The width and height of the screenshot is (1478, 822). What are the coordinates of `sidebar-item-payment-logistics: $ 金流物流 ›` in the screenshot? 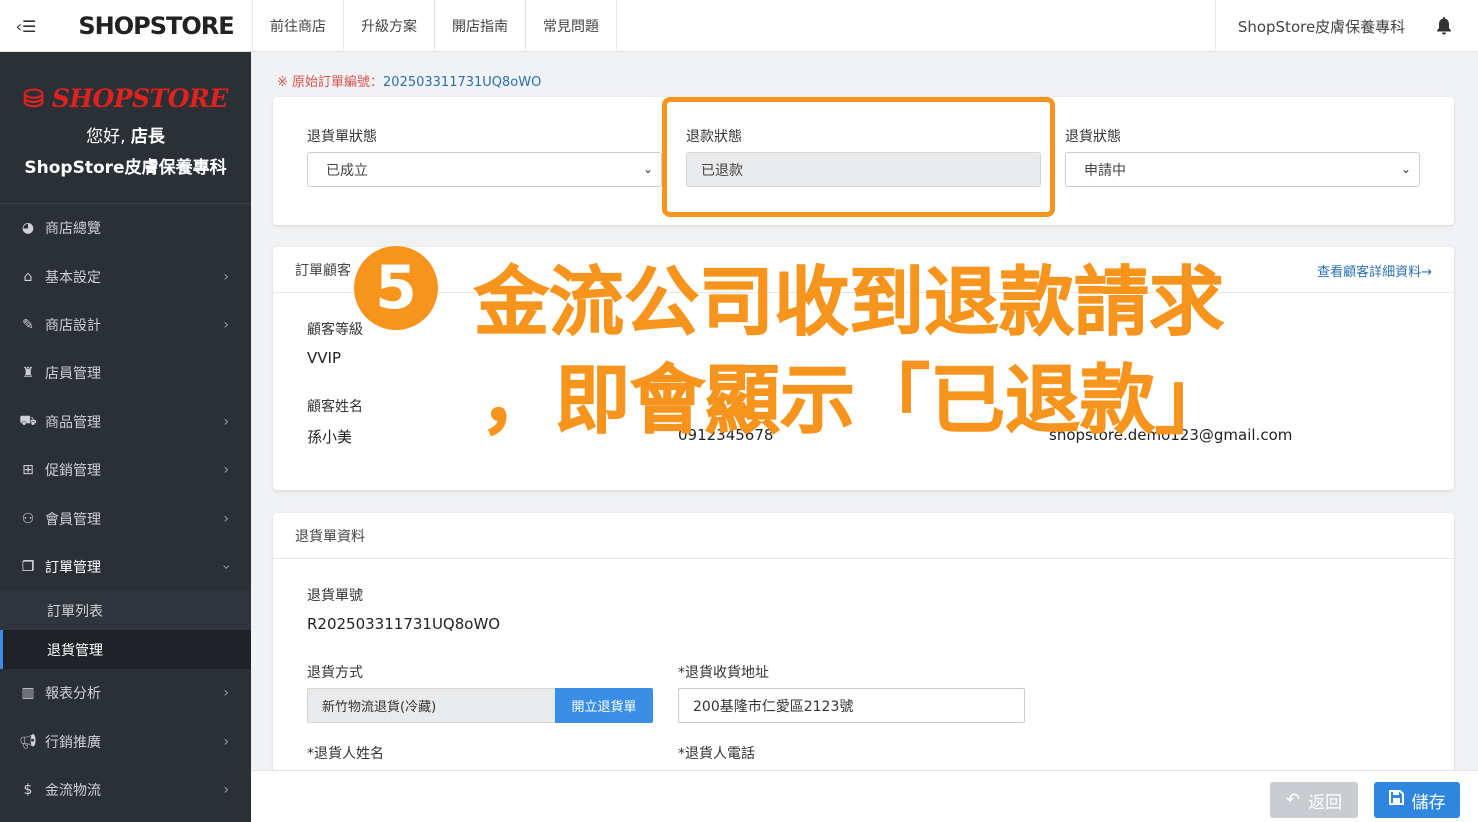 It's located at (125, 790).